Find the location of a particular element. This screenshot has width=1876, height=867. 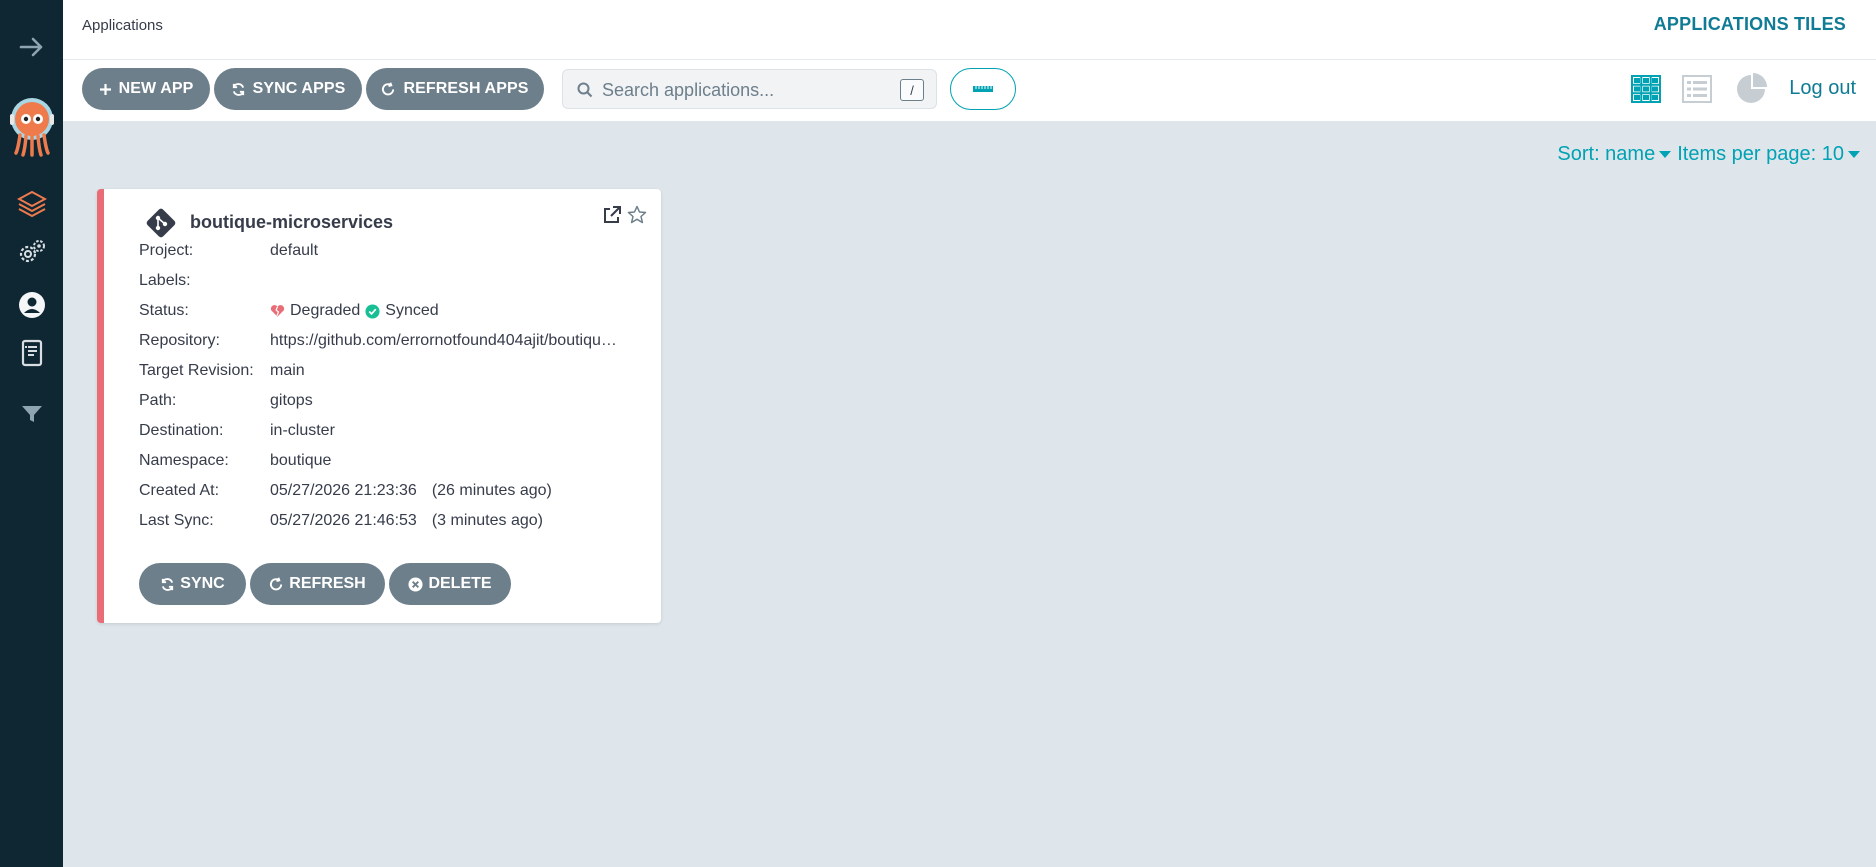

field-target-revision: Target Revision: main is located at coordinates (382, 371).